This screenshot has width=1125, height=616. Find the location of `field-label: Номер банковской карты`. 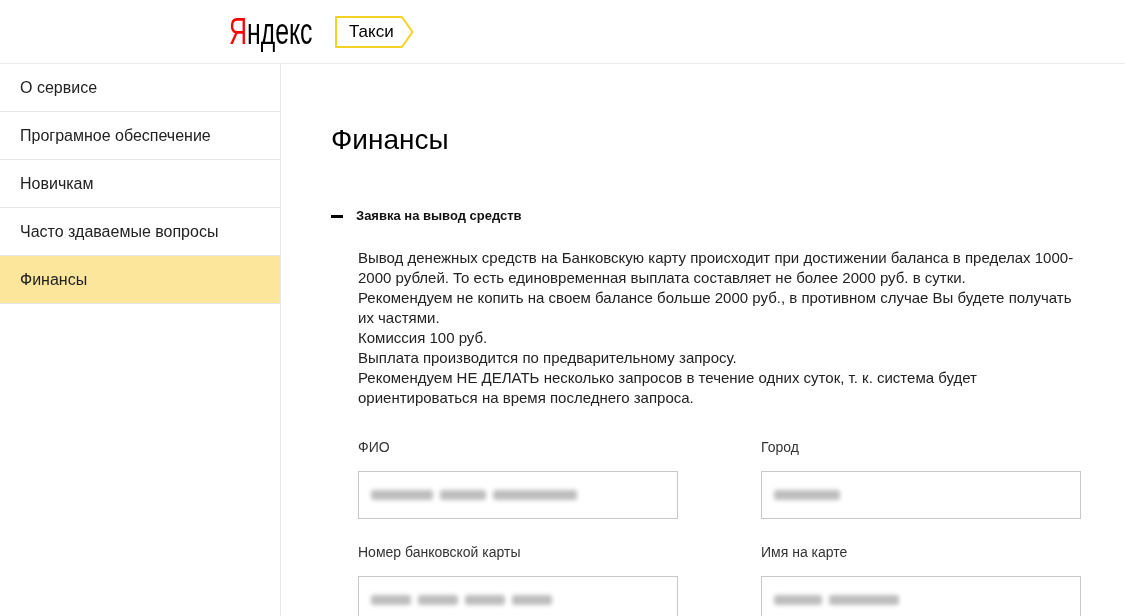

field-label: Номер банковской карты is located at coordinates (439, 552).